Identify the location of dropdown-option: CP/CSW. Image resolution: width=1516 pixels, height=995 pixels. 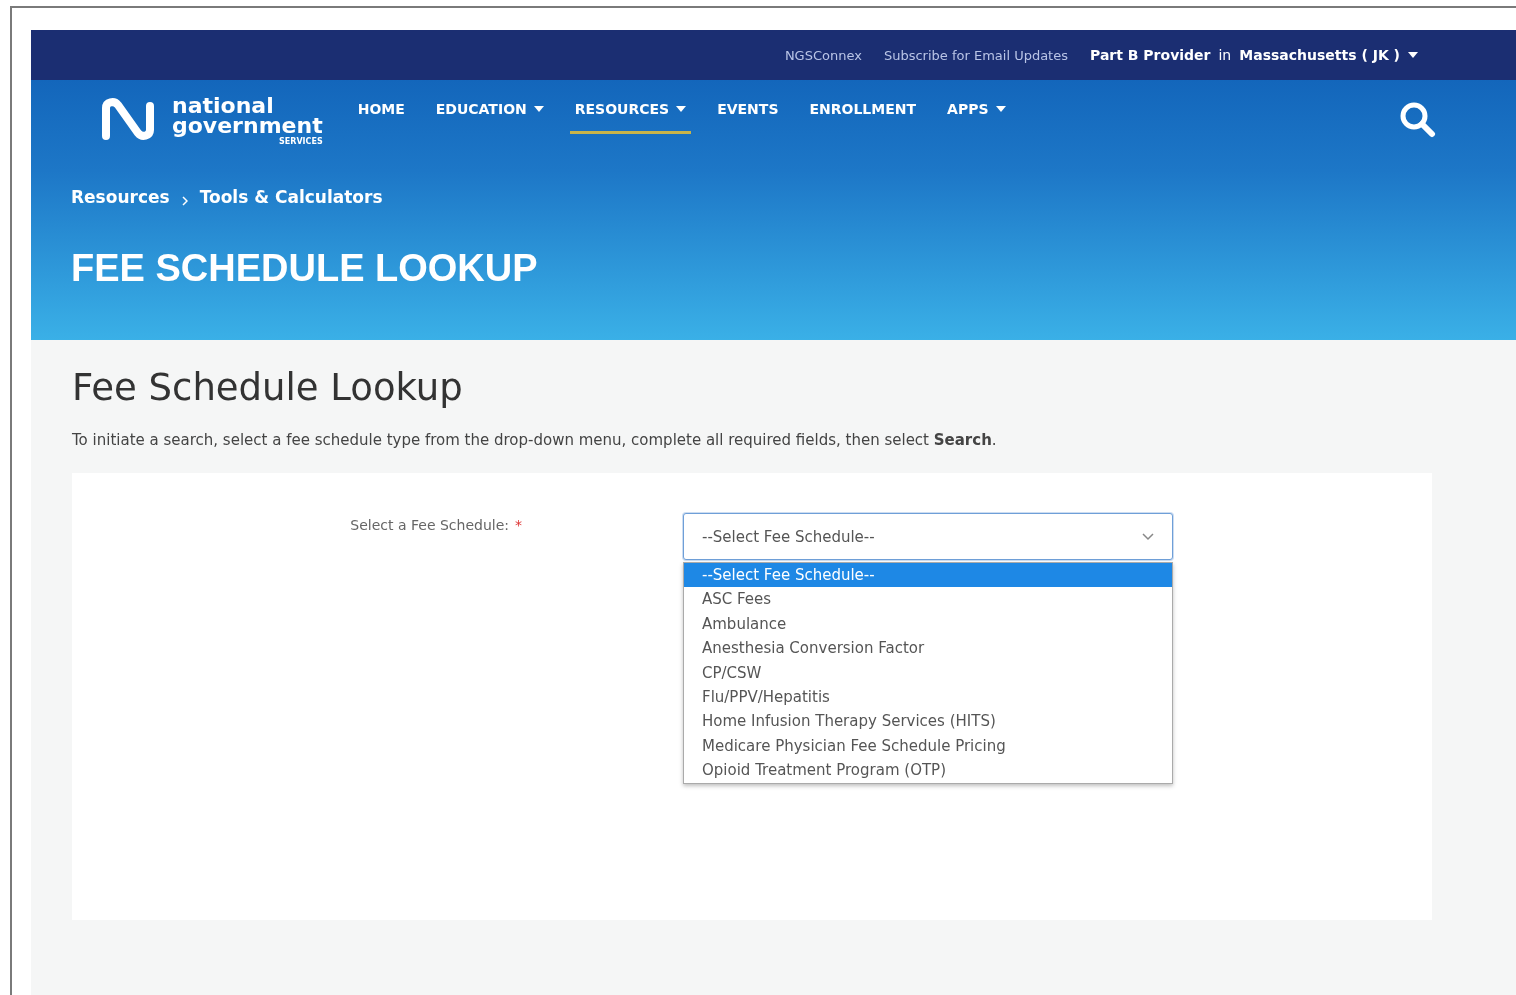
(928, 672).